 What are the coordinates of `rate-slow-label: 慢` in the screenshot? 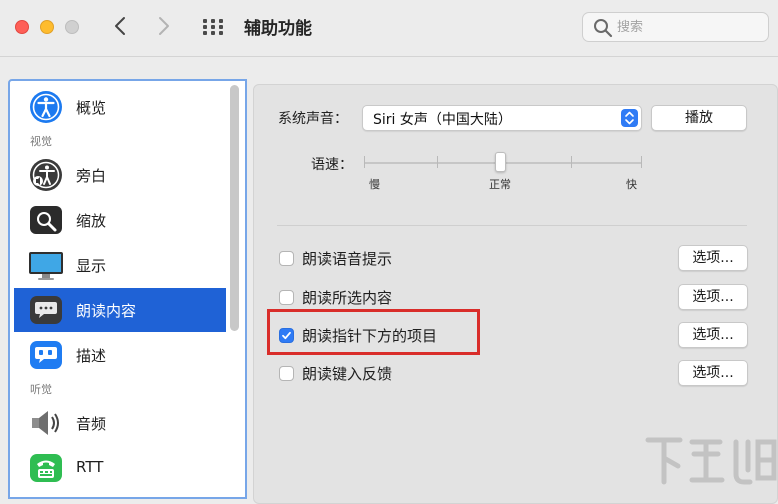 It's located at (374, 184).